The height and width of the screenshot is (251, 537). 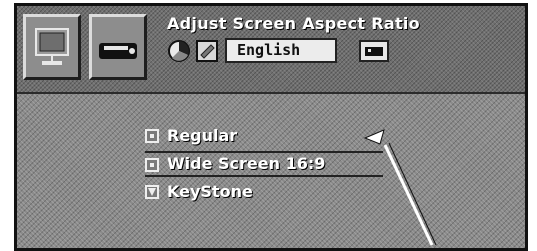 What do you see at coordinates (255, 192) in the screenshot?
I see `menu-item-keystone: KeyStone` at bounding box center [255, 192].